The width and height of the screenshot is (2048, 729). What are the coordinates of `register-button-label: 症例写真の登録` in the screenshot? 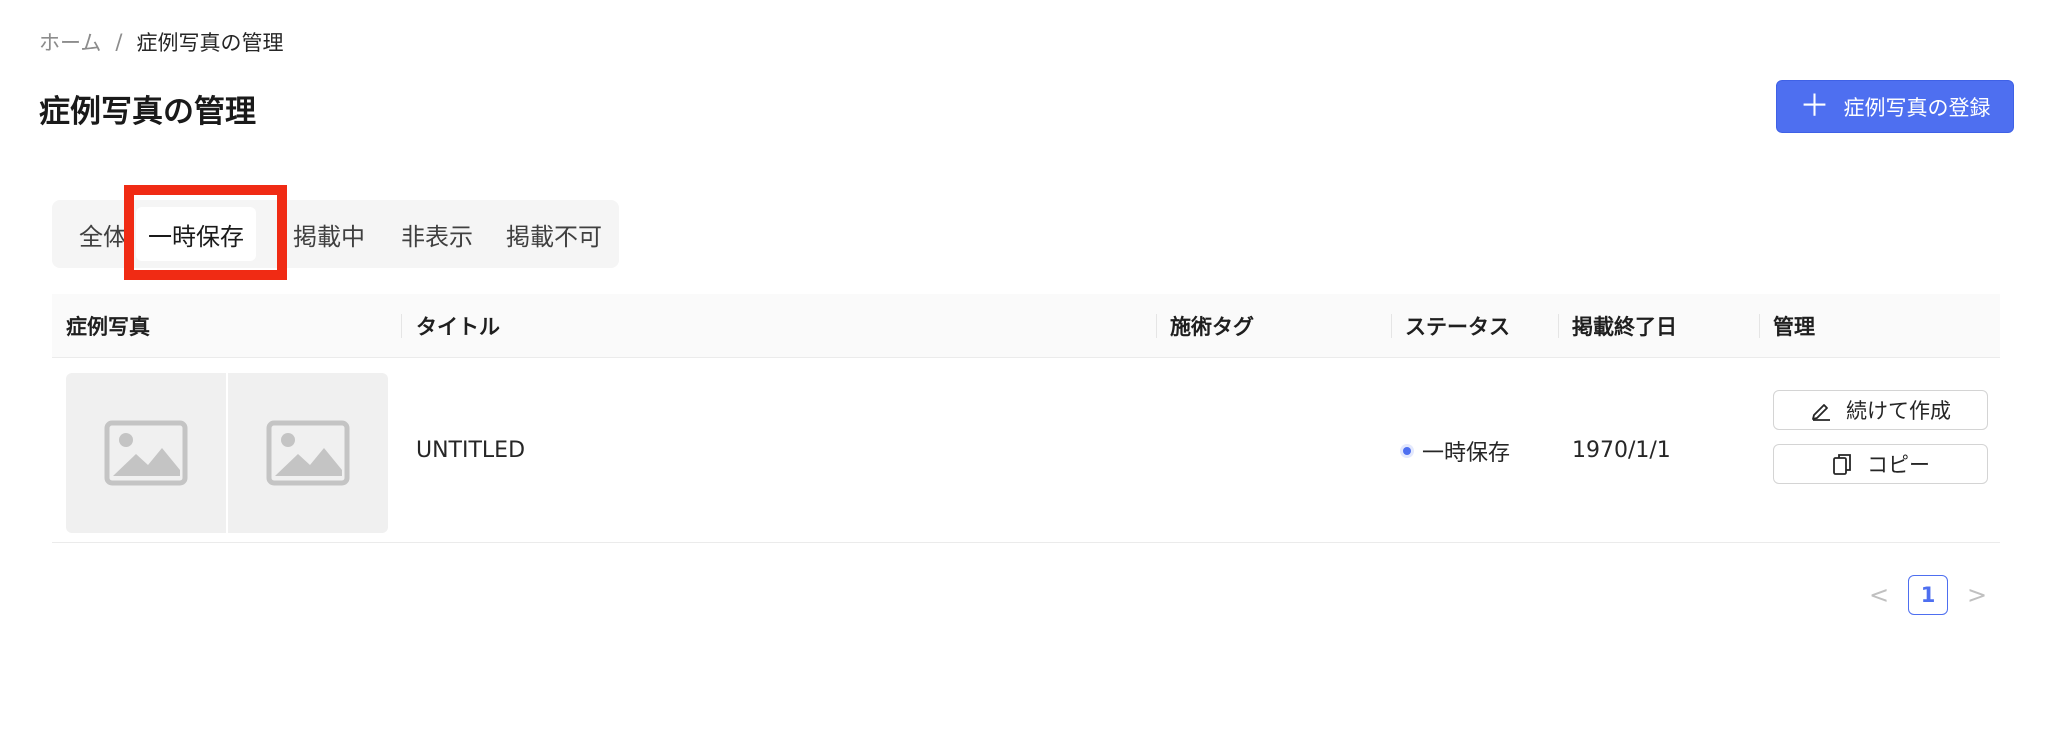 It's located at (1917, 107).